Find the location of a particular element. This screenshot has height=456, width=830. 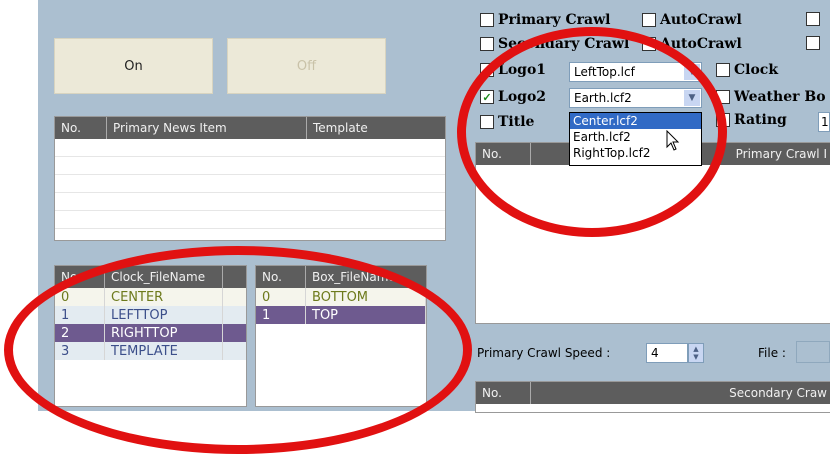

logo1-checkbox: Logo1 is located at coordinates (513, 70).